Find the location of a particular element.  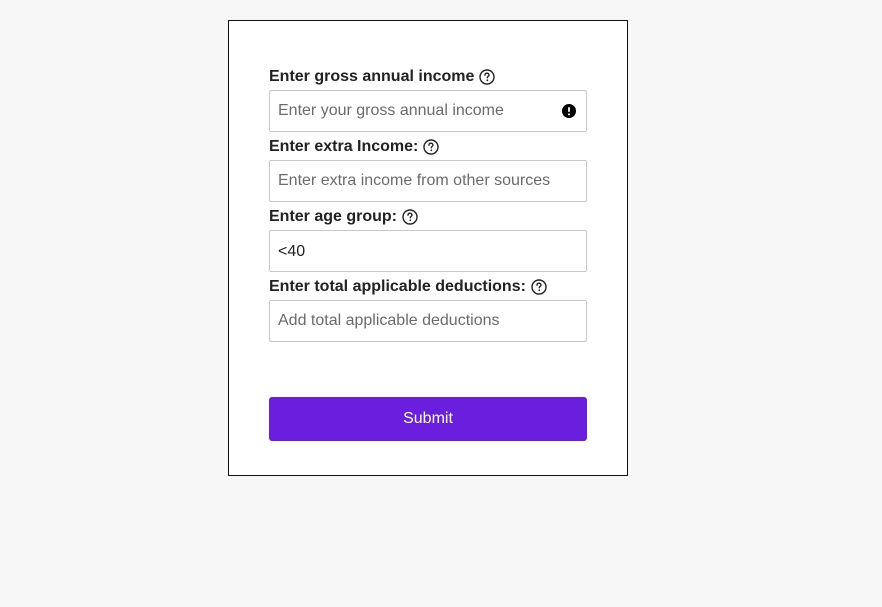

gross-income-label-row: Enter gross annual income is located at coordinates (428, 77).